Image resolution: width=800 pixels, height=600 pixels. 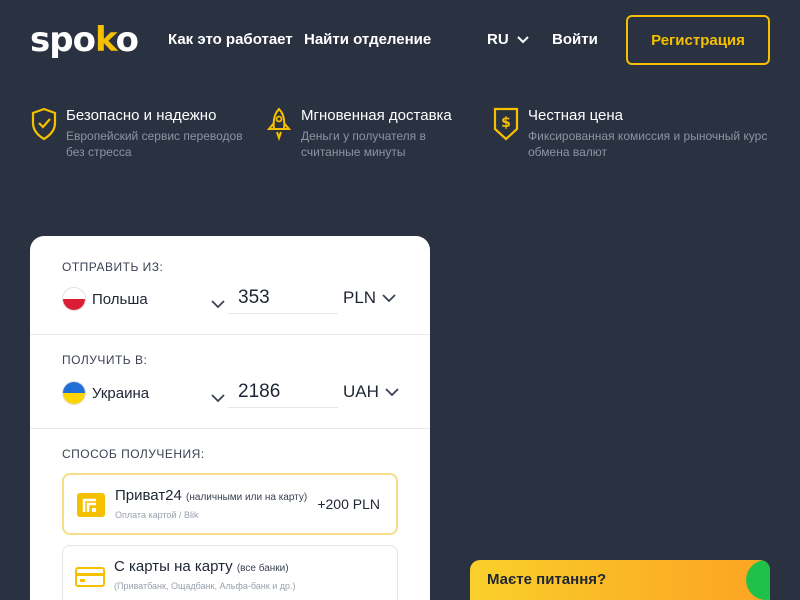 What do you see at coordinates (120, 299) in the screenshot?
I see `send-country-name: Польша` at bounding box center [120, 299].